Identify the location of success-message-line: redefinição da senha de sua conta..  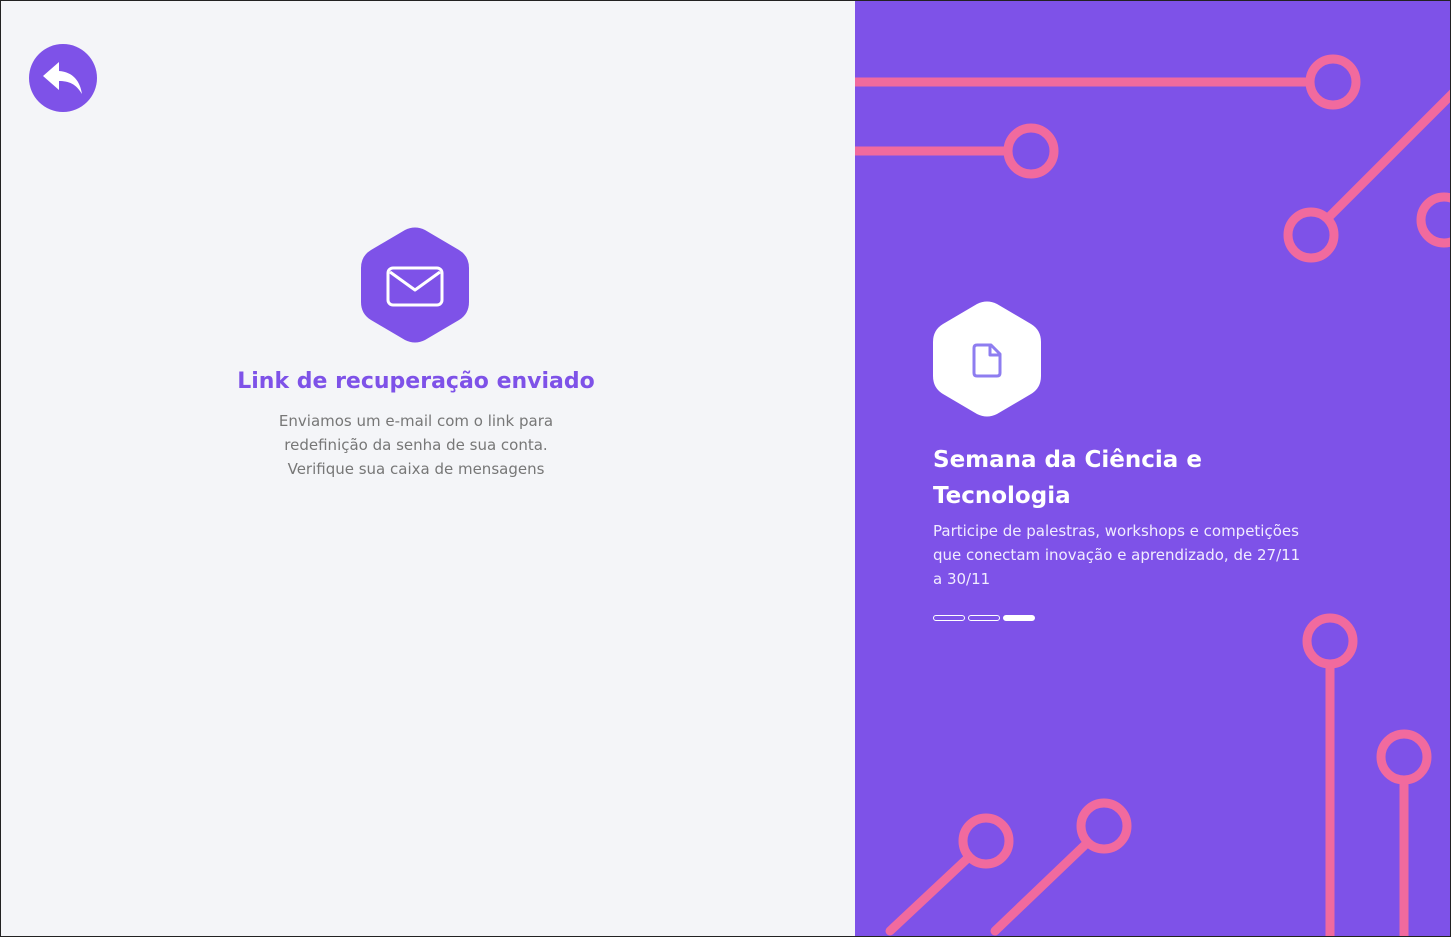
(416, 445).